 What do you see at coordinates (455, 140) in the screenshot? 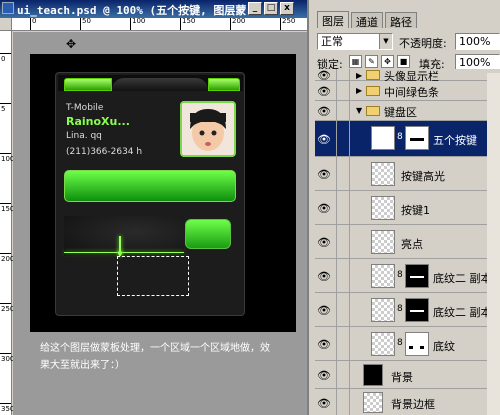
I see `layer-name: 五个按键` at bounding box center [455, 140].